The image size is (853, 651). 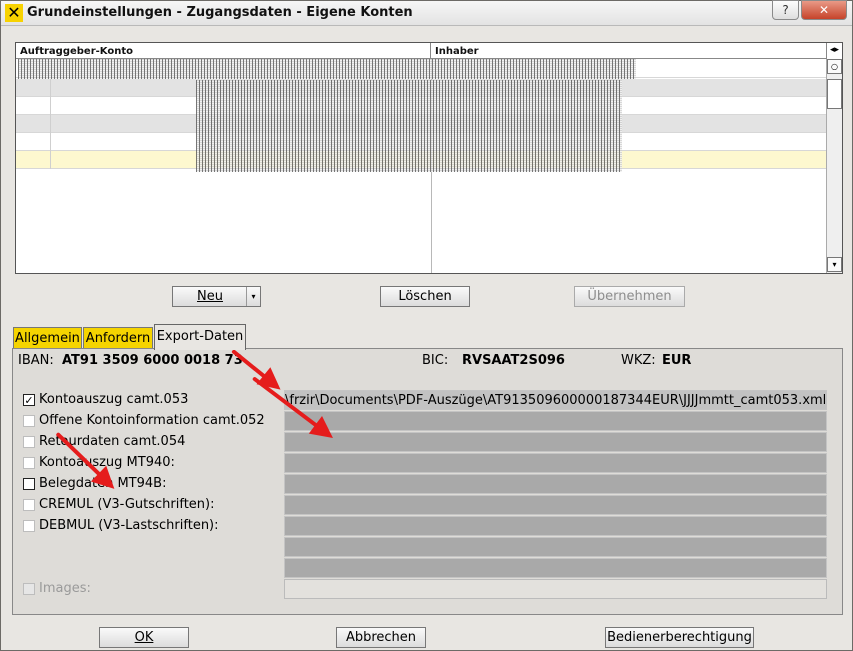 What do you see at coordinates (834, 166) in the screenshot?
I see `vertical-scrollbar: ○ ▾` at bounding box center [834, 166].